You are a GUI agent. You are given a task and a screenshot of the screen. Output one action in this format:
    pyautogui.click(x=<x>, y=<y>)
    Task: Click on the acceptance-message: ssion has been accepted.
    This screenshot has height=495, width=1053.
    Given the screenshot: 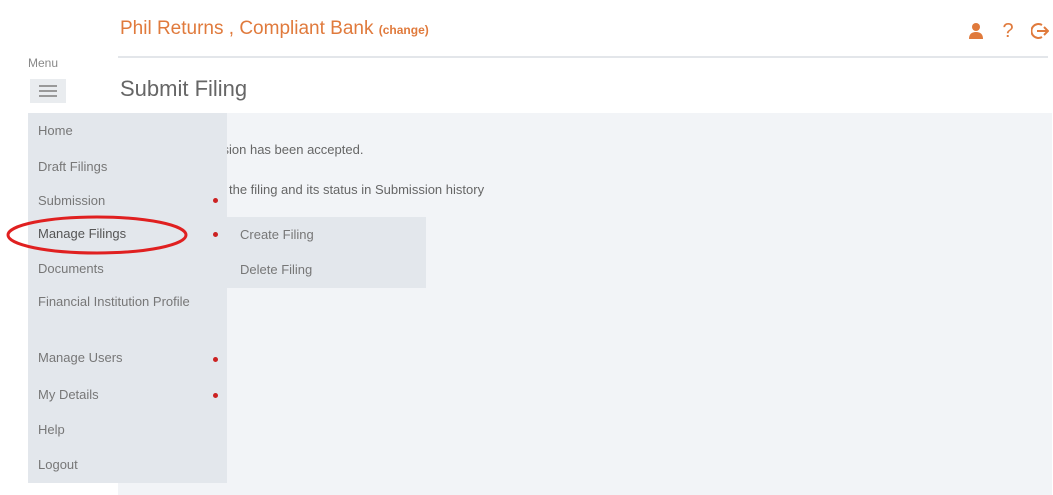 What is the action you would take?
    pyautogui.click(x=290, y=149)
    